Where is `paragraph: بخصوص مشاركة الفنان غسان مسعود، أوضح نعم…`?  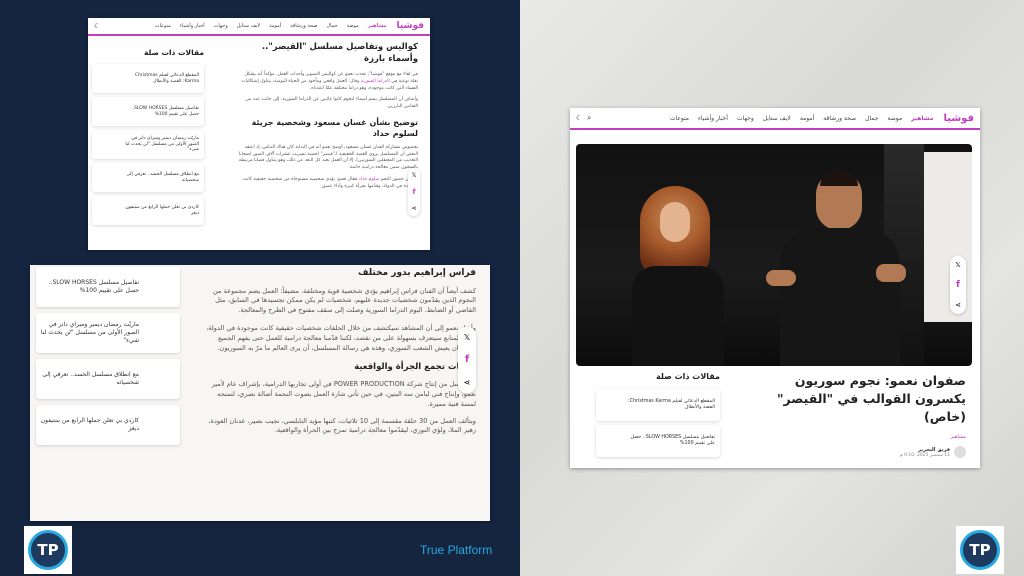
paragraph: بخصوص مشاركة الفنان غسان مسعود، أوضح نعم… is located at coordinates (328, 157).